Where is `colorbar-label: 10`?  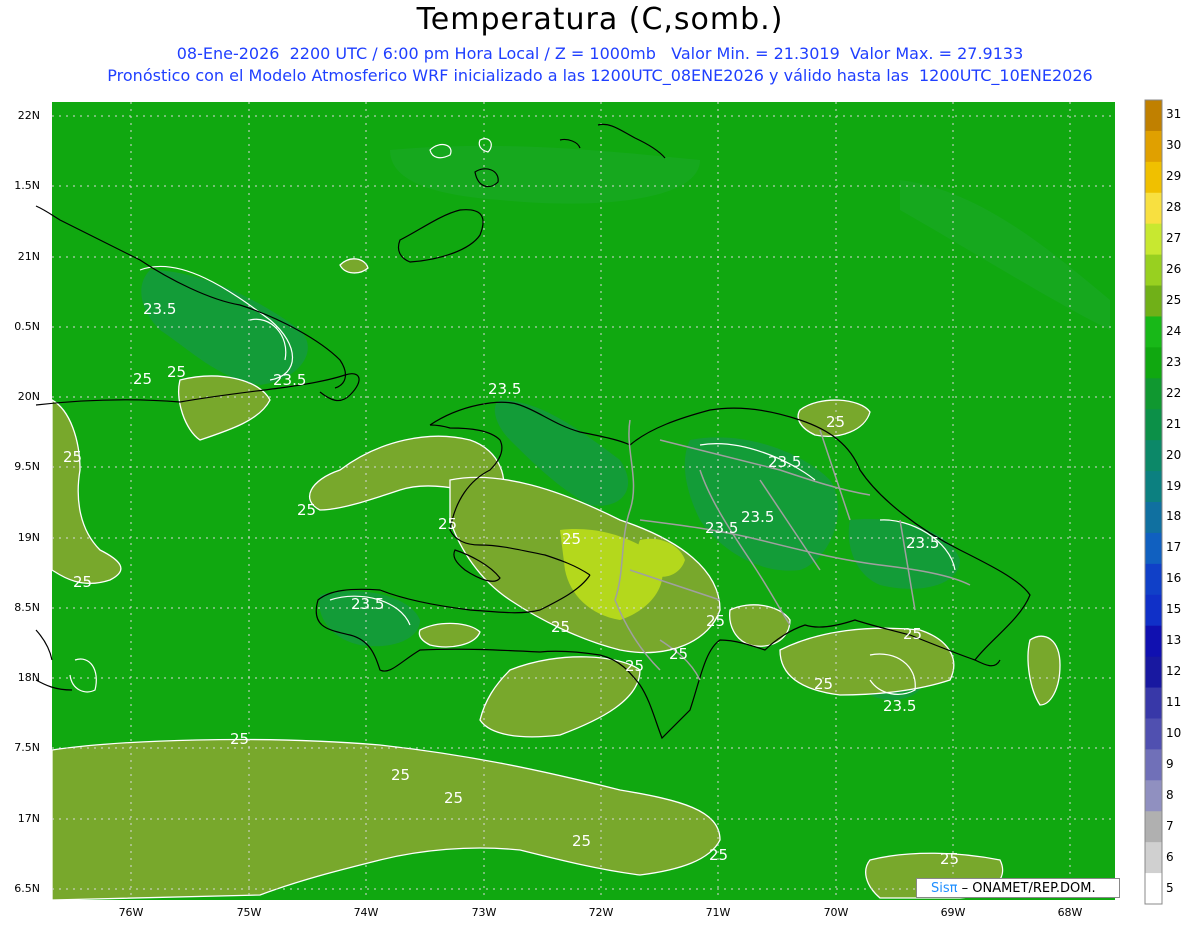 colorbar-label: 10 is located at coordinates (1174, 732).